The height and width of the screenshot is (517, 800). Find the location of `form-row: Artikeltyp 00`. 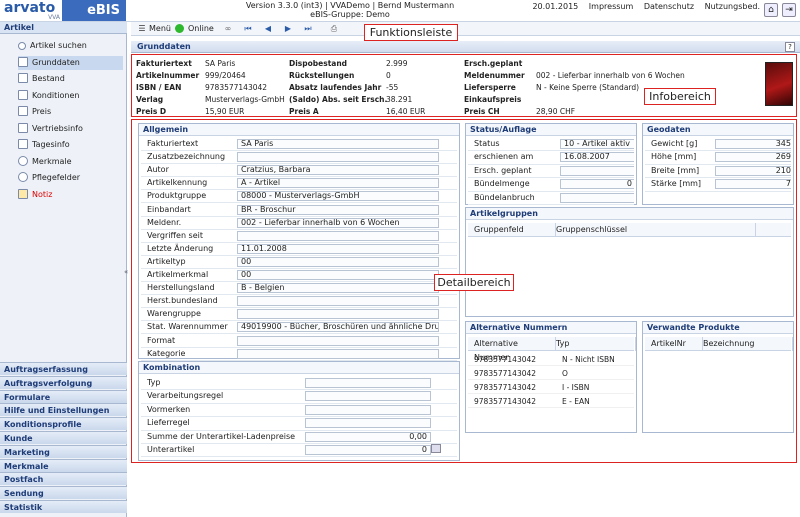

form-row: Artikeltyp 00 is located at coordinates (299, 262).